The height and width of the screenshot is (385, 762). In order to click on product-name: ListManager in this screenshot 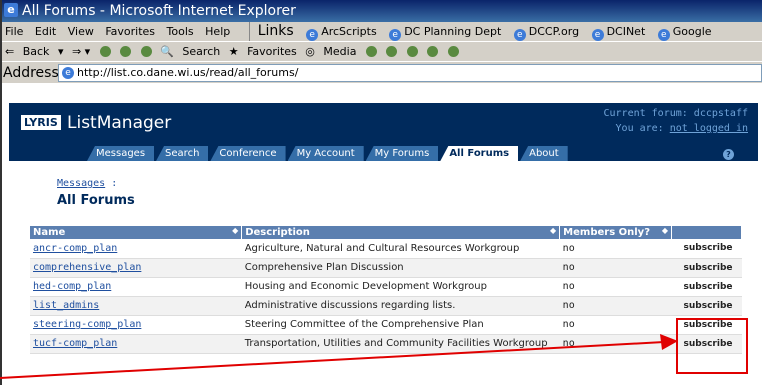, I will do `click(119, 123)`.